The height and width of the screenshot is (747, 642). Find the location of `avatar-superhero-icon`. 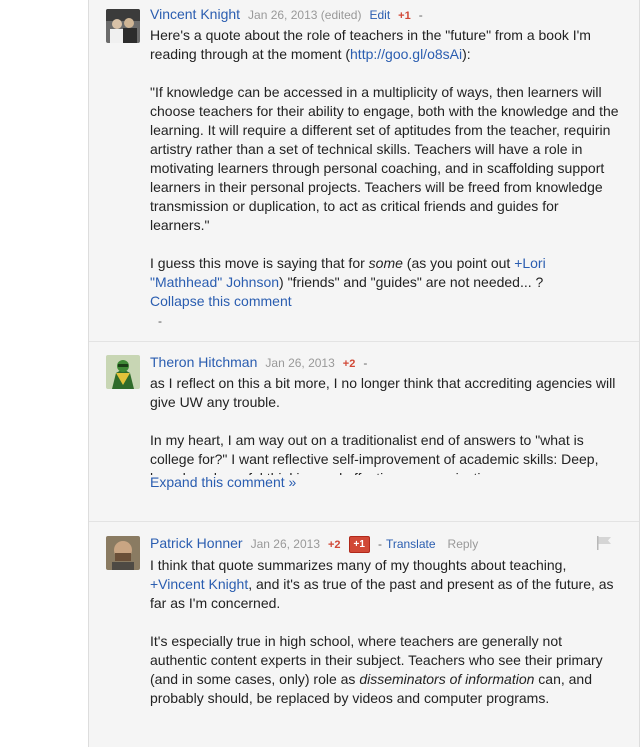

avatar-superhero-icon is located at coordinates (123, 372).